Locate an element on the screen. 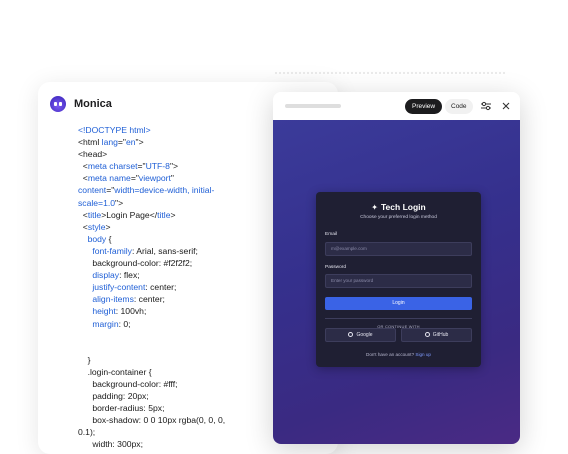 The image size is (568, 454). code-line: <!DOCTYPE html> is located at coordinates (188, 130).